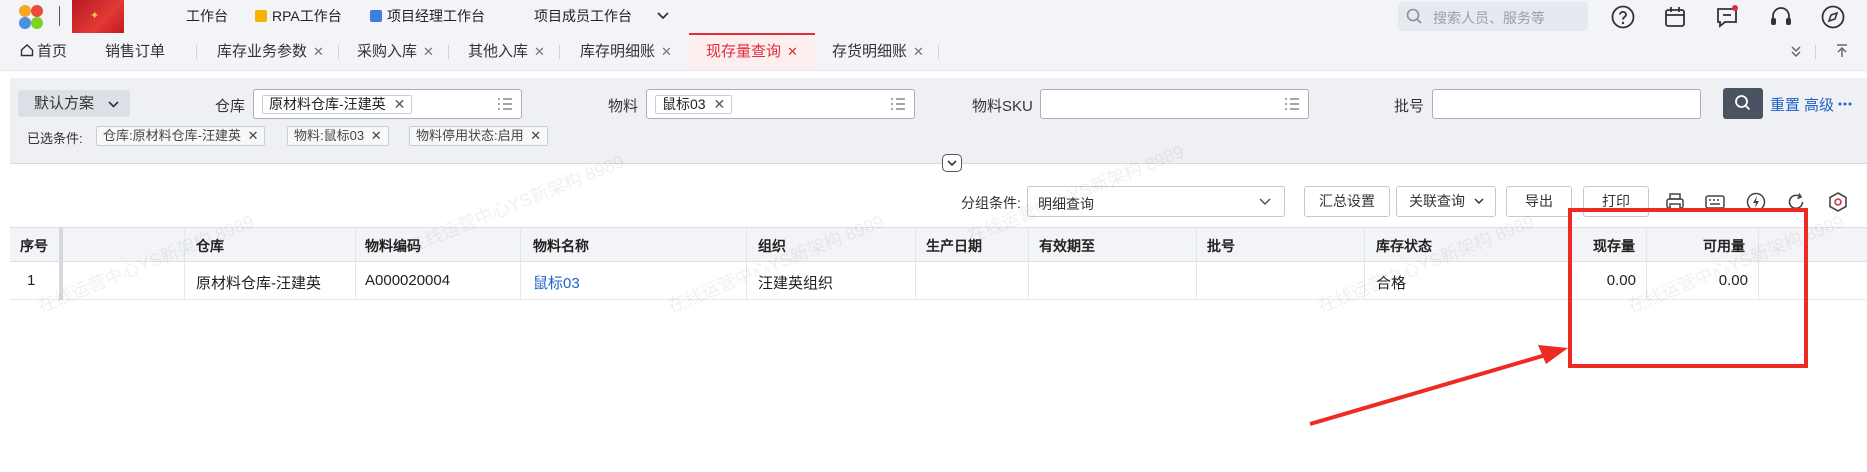 Image resolution: width=1867 pixels, height=472 pixels. I want to click on collapse-filter-button, so click(952, 163).